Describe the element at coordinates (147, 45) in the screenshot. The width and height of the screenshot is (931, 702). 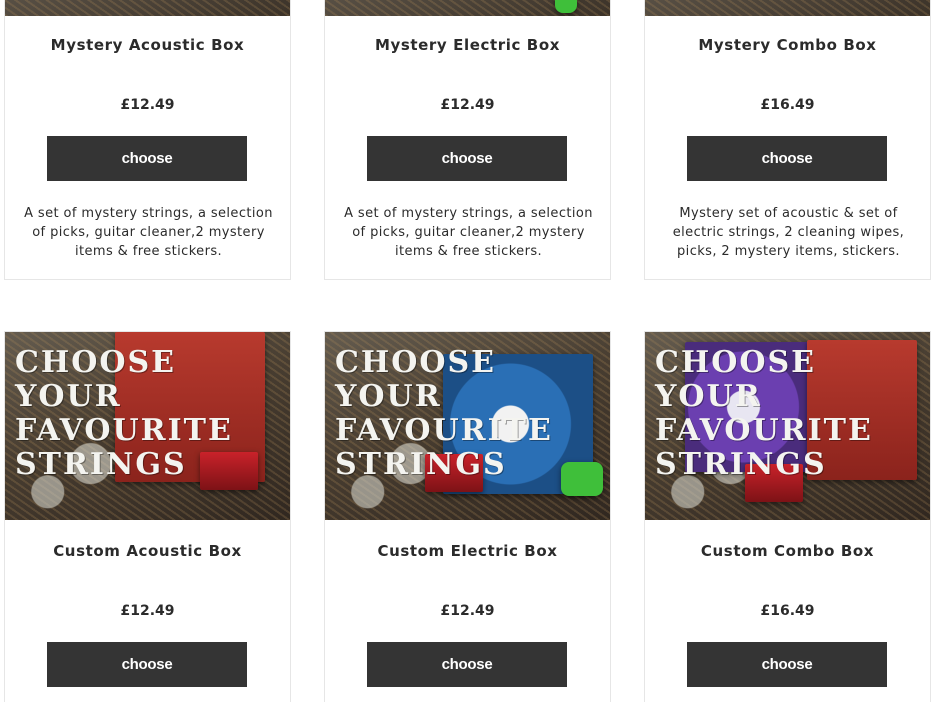
I see `product-title: Mystery Acoustic Box` at that location.